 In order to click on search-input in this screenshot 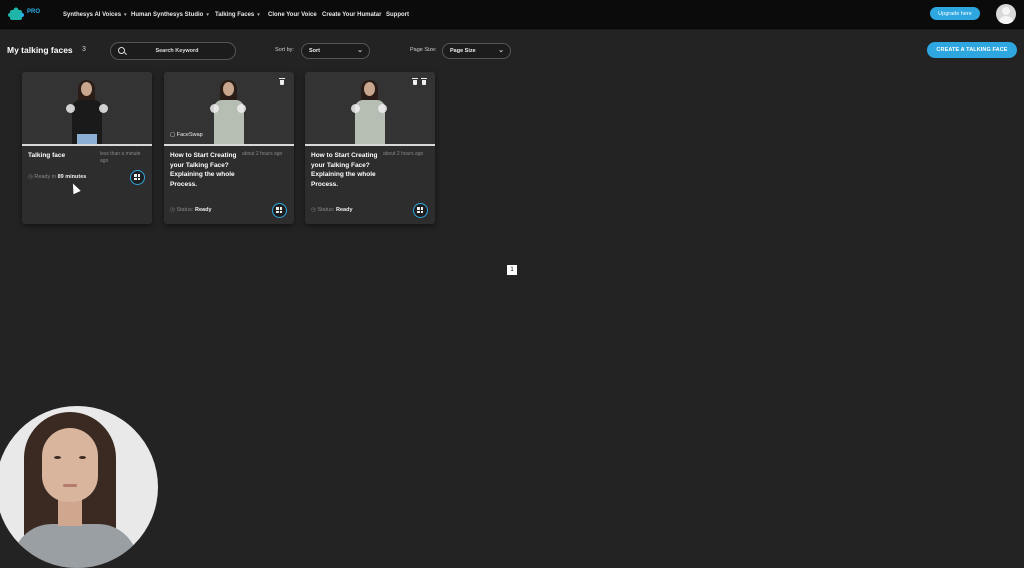, I will do `click(177, 50)`.